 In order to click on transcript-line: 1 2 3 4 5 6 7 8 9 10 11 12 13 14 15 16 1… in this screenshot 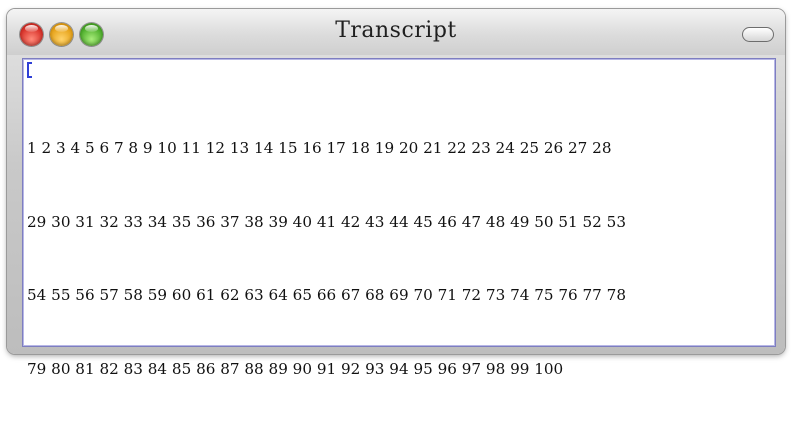, I will do `click(319, 148)`.